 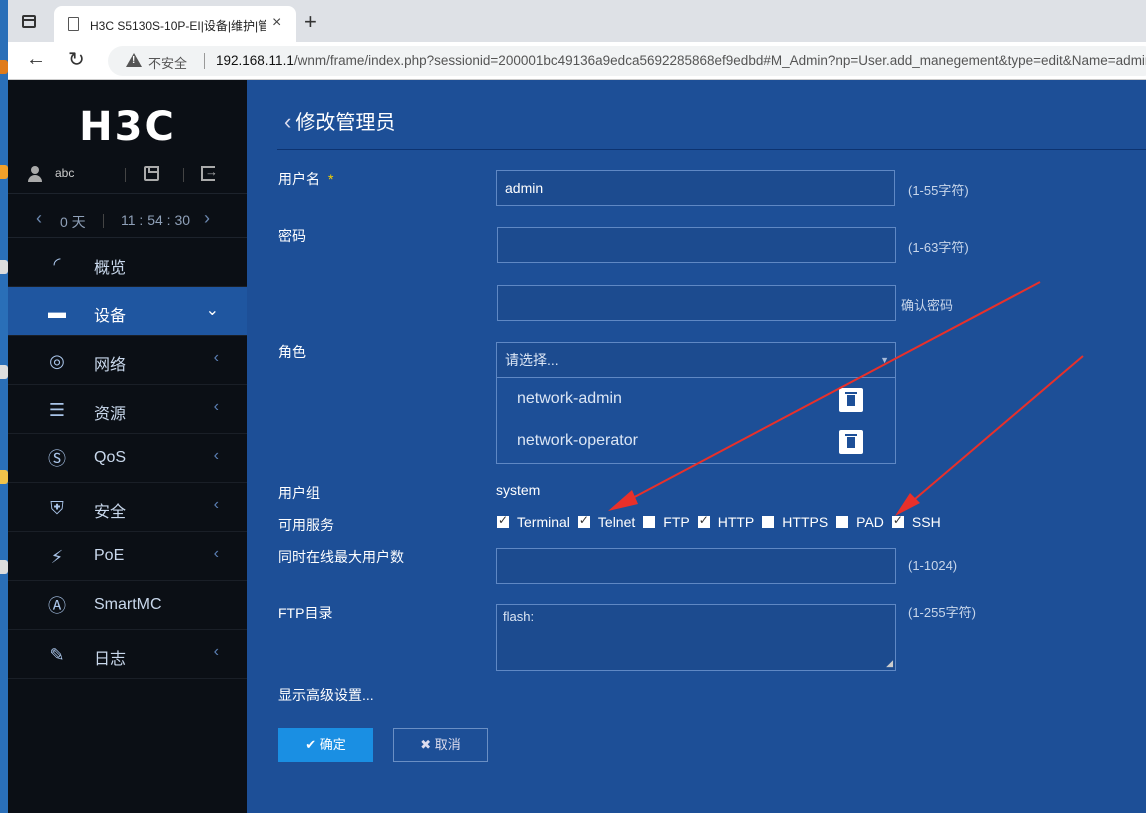 I want to click on service-name: PAD, so click(x=870, y=522).